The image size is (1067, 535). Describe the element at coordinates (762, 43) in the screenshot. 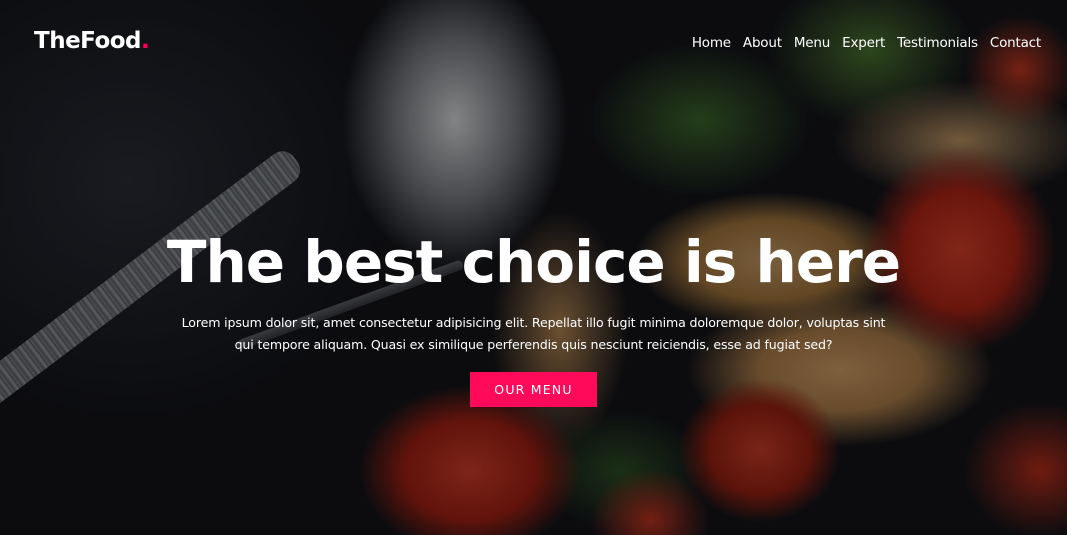

I see `nav-item-about: About` at that location.